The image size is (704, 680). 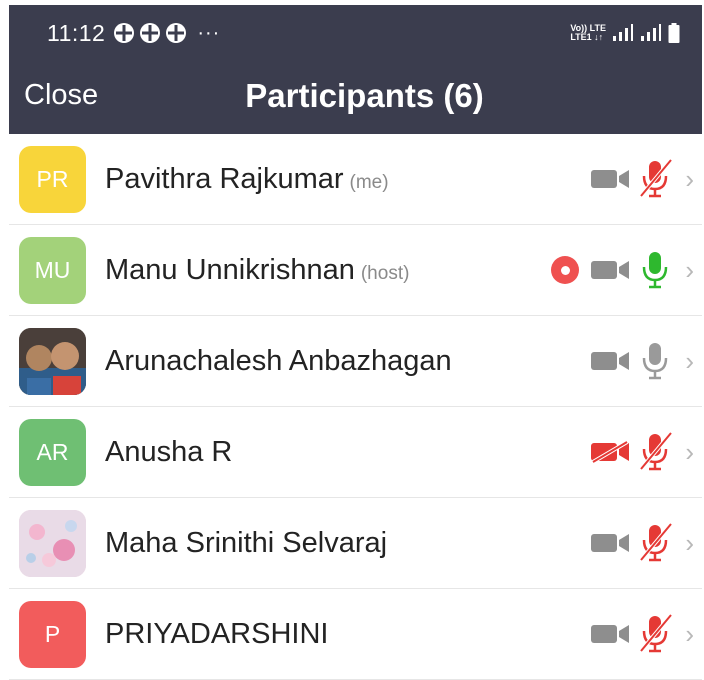 What do you see at coordinates (52, 270) in the screenshot?
I see `avatar: MU` at bounding box center [52, 270].